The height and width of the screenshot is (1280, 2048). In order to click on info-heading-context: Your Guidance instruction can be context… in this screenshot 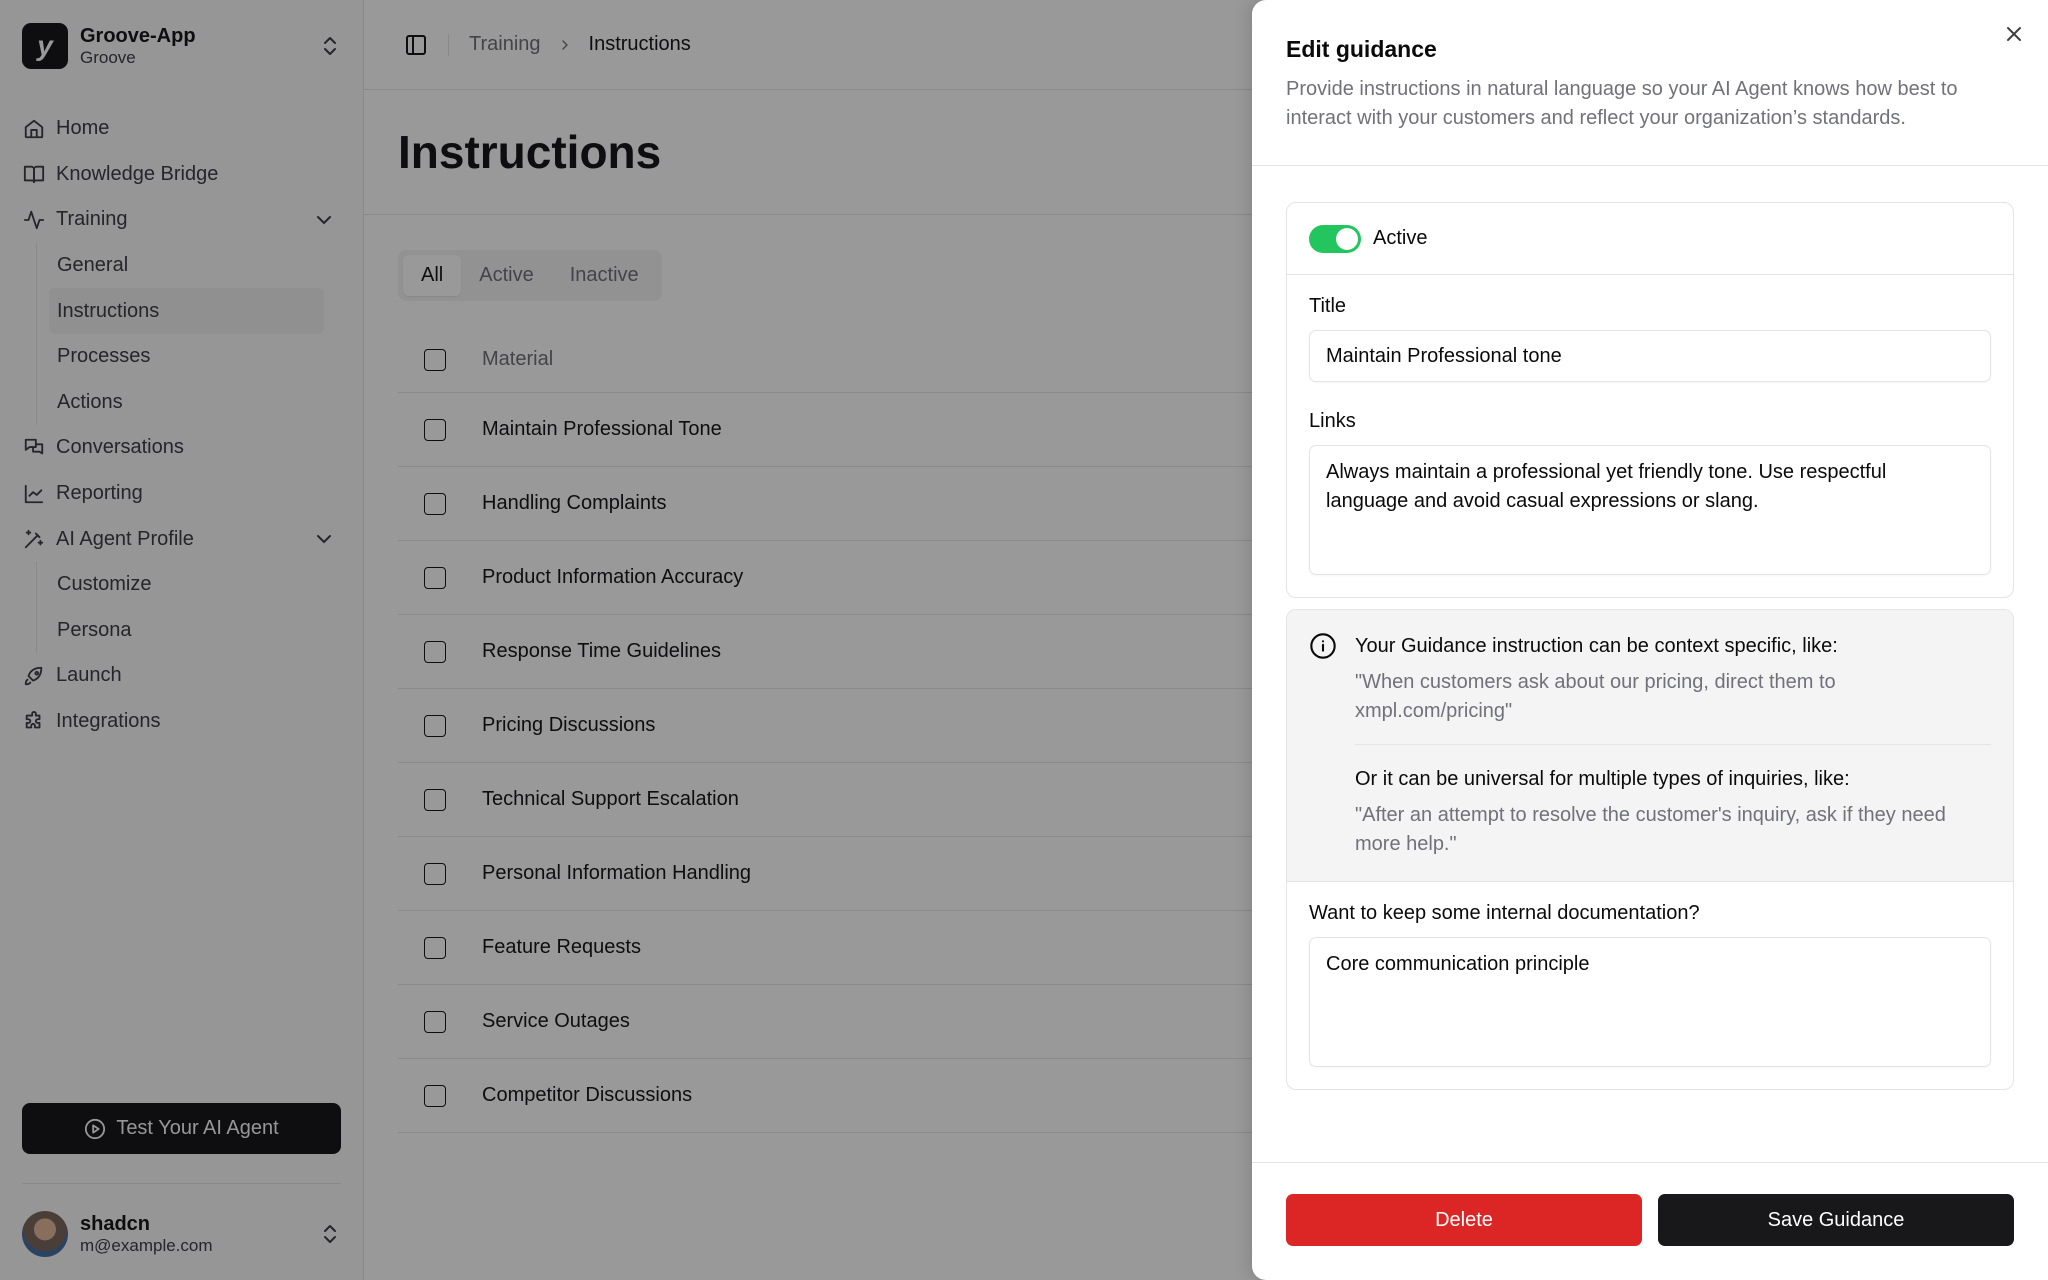, I will do `click(1596, 646)`.